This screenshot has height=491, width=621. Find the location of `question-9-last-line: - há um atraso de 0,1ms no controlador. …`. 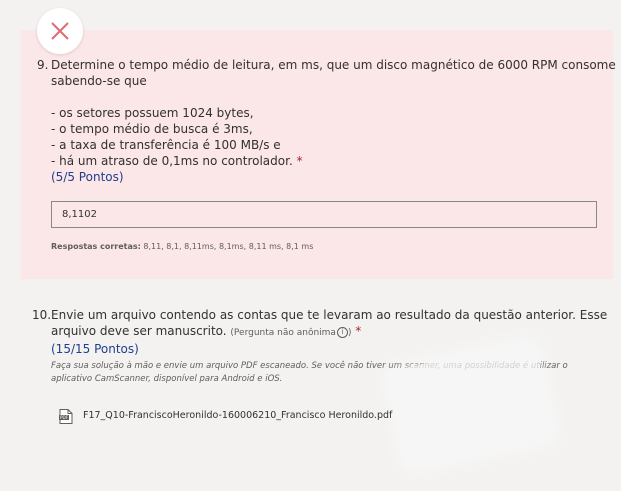

question-9-last-line: - há um atraso de 0,1ms no controlador. … is located at coordinates (328, 161).